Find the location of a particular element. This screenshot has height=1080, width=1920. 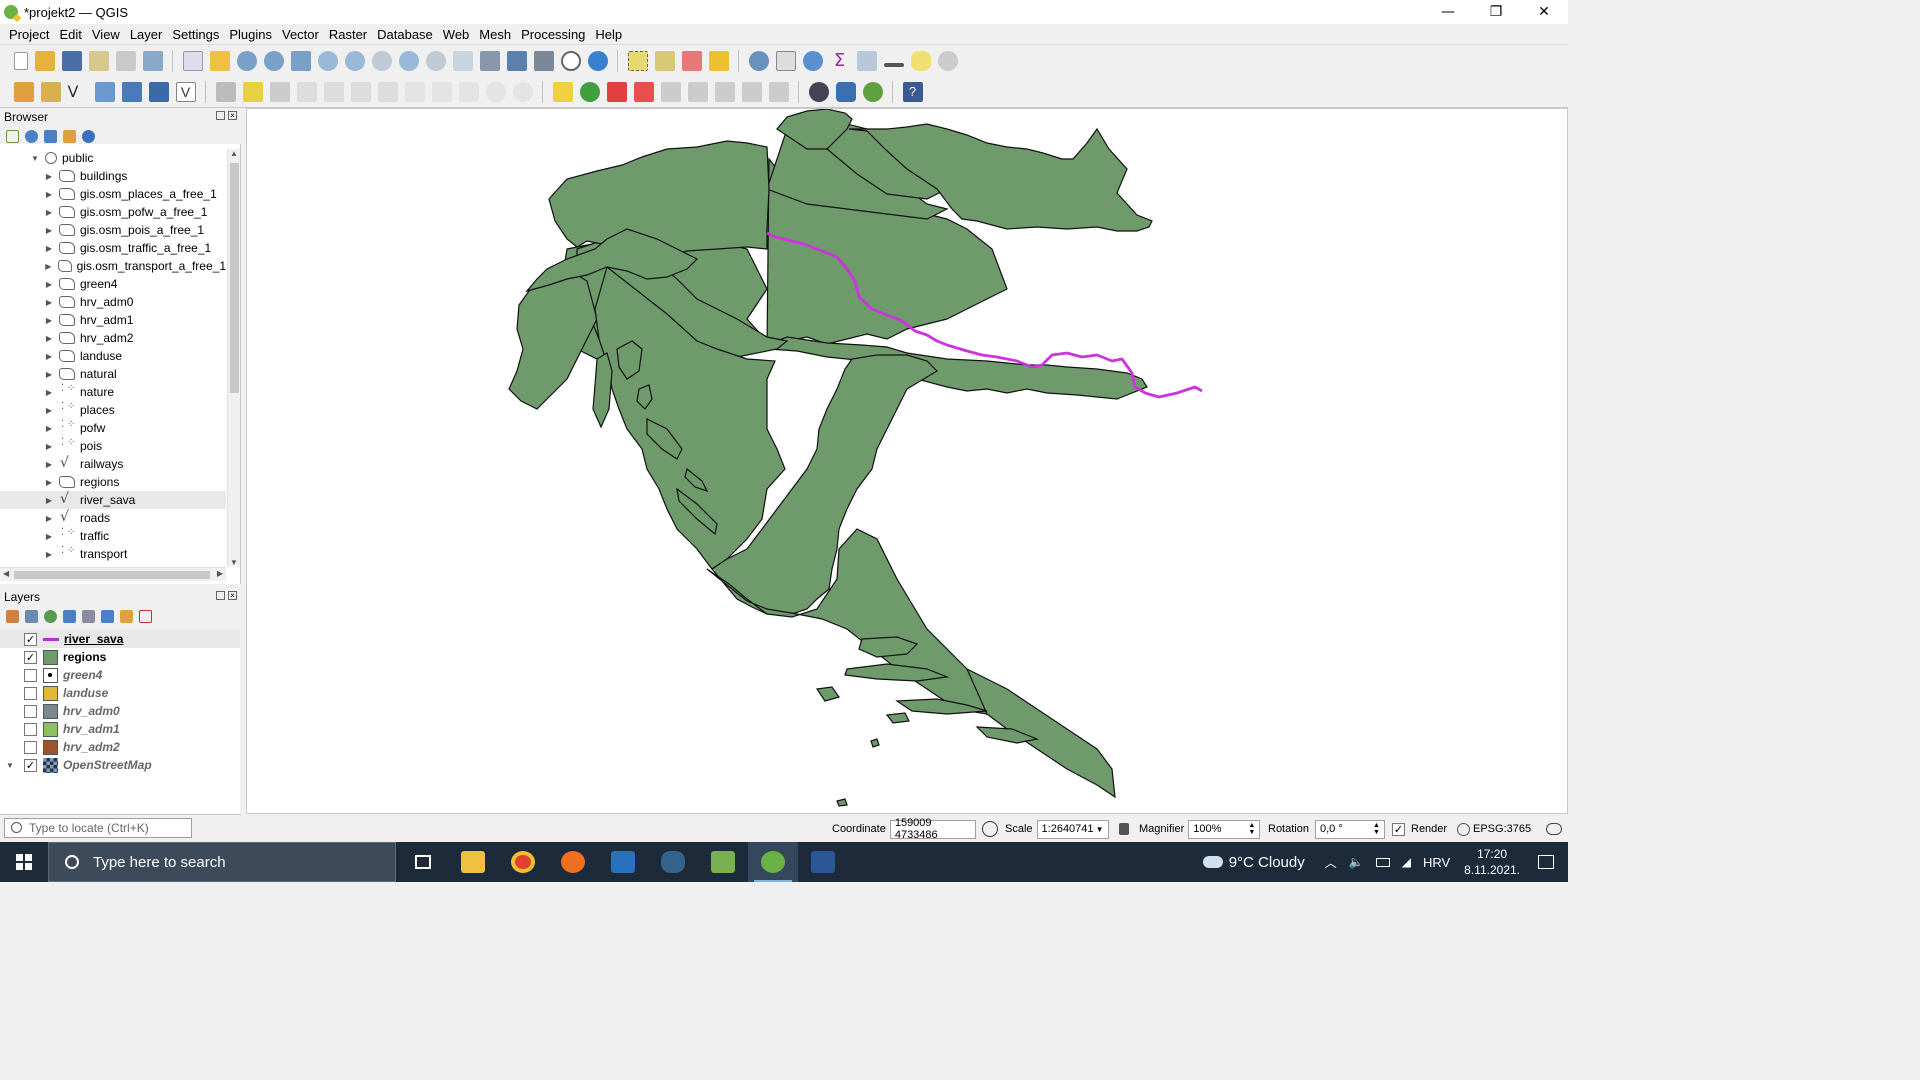

tree-item-hrv-adm0: ▶ hrv_adm0 is located at coordinates (113, 302).